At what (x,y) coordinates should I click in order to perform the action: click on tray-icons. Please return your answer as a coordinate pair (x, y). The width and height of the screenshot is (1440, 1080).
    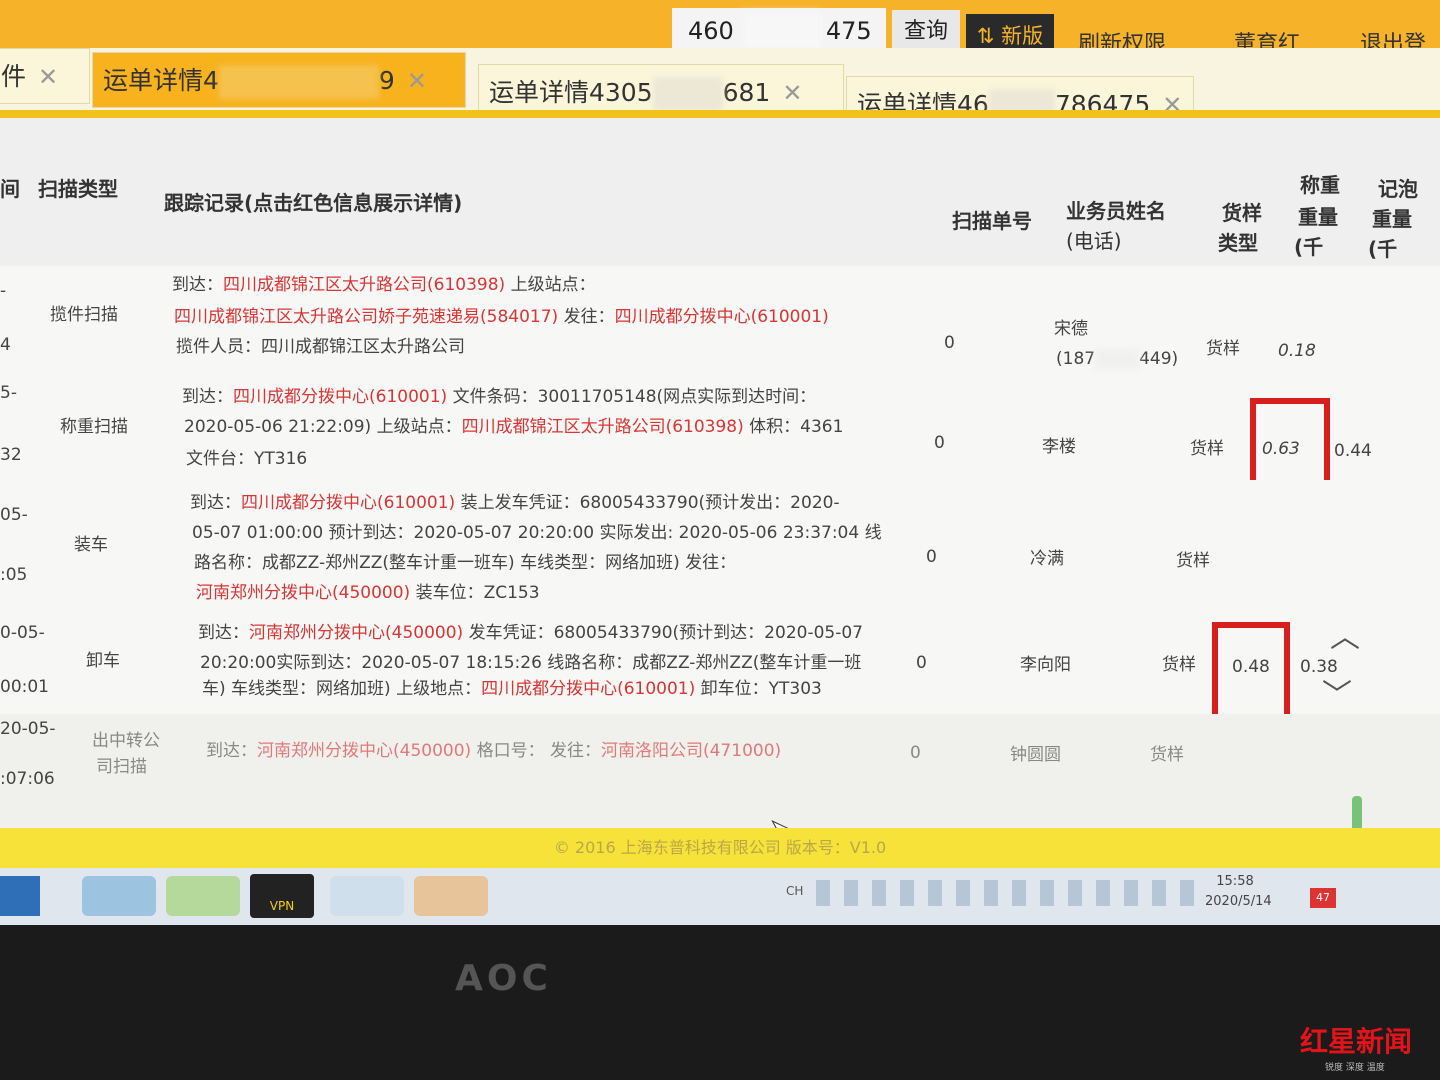
    Looking at the image, I should click on (1006, 893).